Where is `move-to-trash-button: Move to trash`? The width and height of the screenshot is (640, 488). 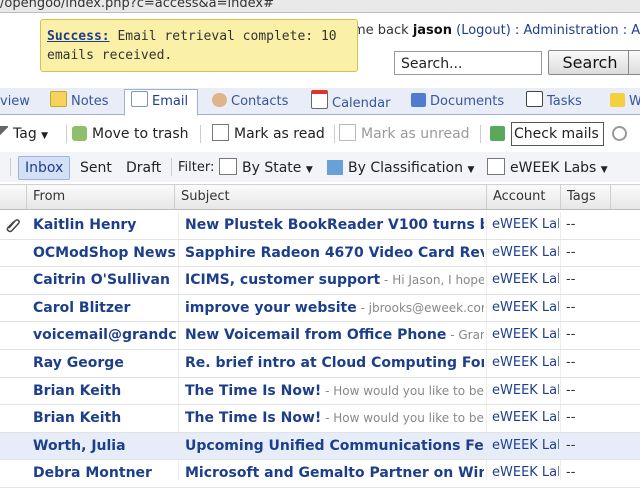 move-to-trash-button: Move to trash is located at coordinates (130, 134).